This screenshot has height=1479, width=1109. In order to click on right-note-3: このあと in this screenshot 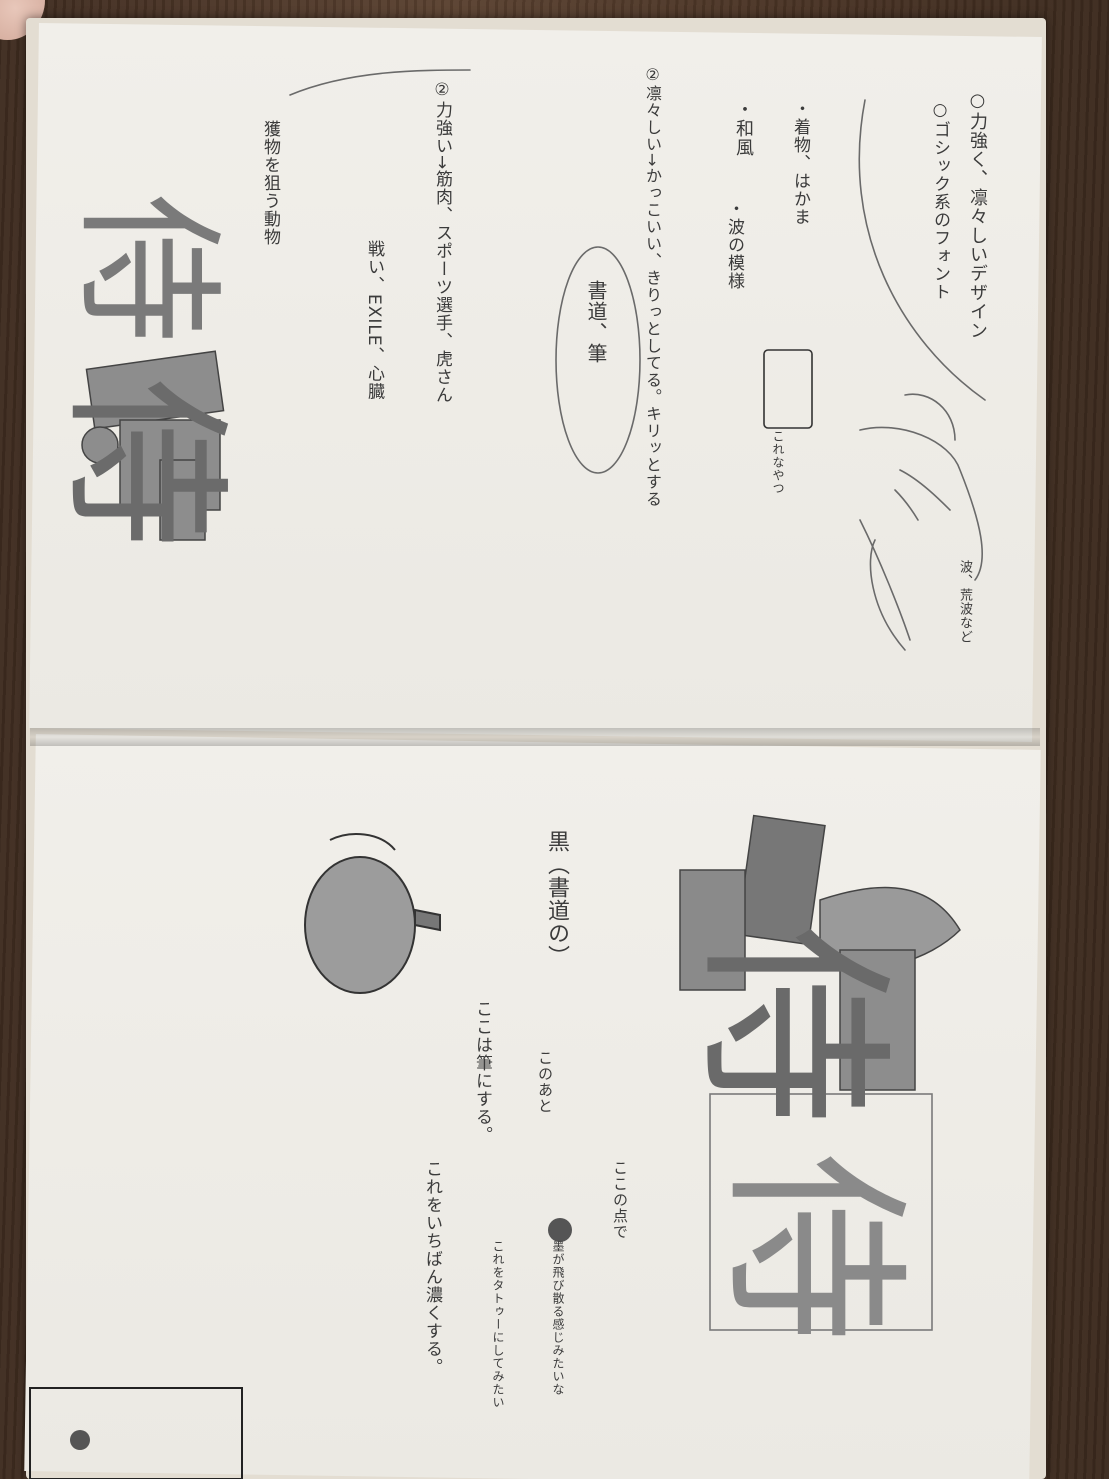, I will do `click(545, 1082)`.